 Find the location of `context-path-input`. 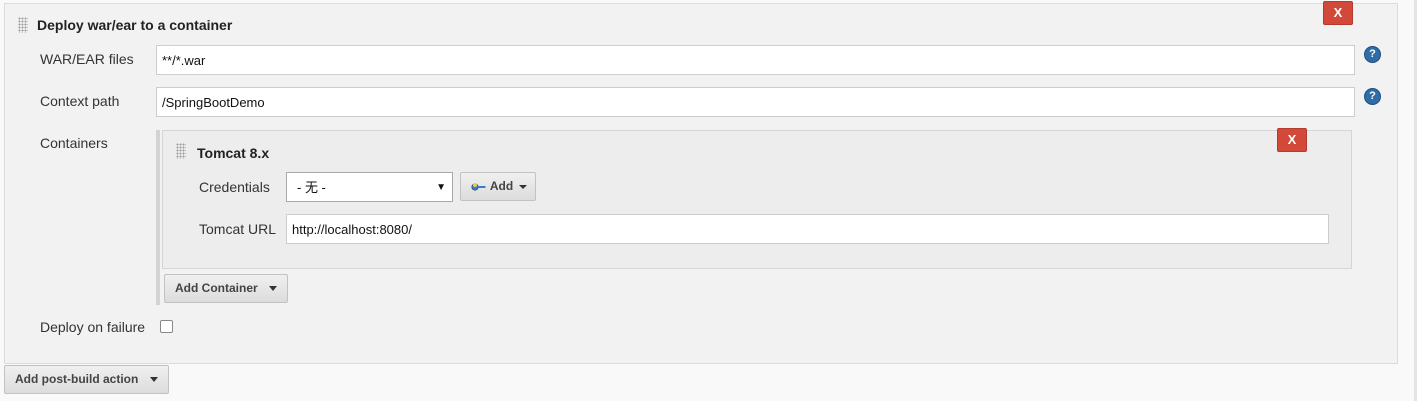

context-path-input is located at coordinates (755, 102).